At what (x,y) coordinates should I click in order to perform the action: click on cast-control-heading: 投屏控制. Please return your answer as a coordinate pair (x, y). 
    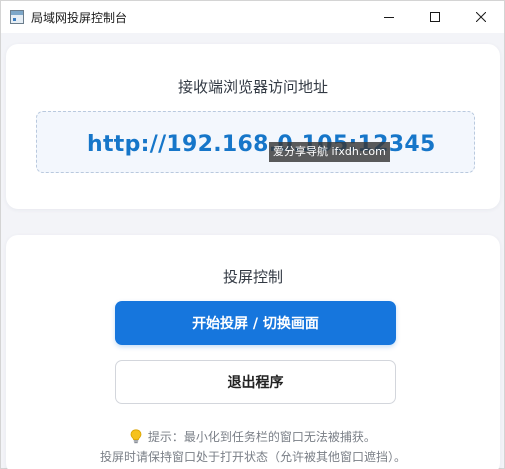
    Looking at the image, I should click on (252, 277).